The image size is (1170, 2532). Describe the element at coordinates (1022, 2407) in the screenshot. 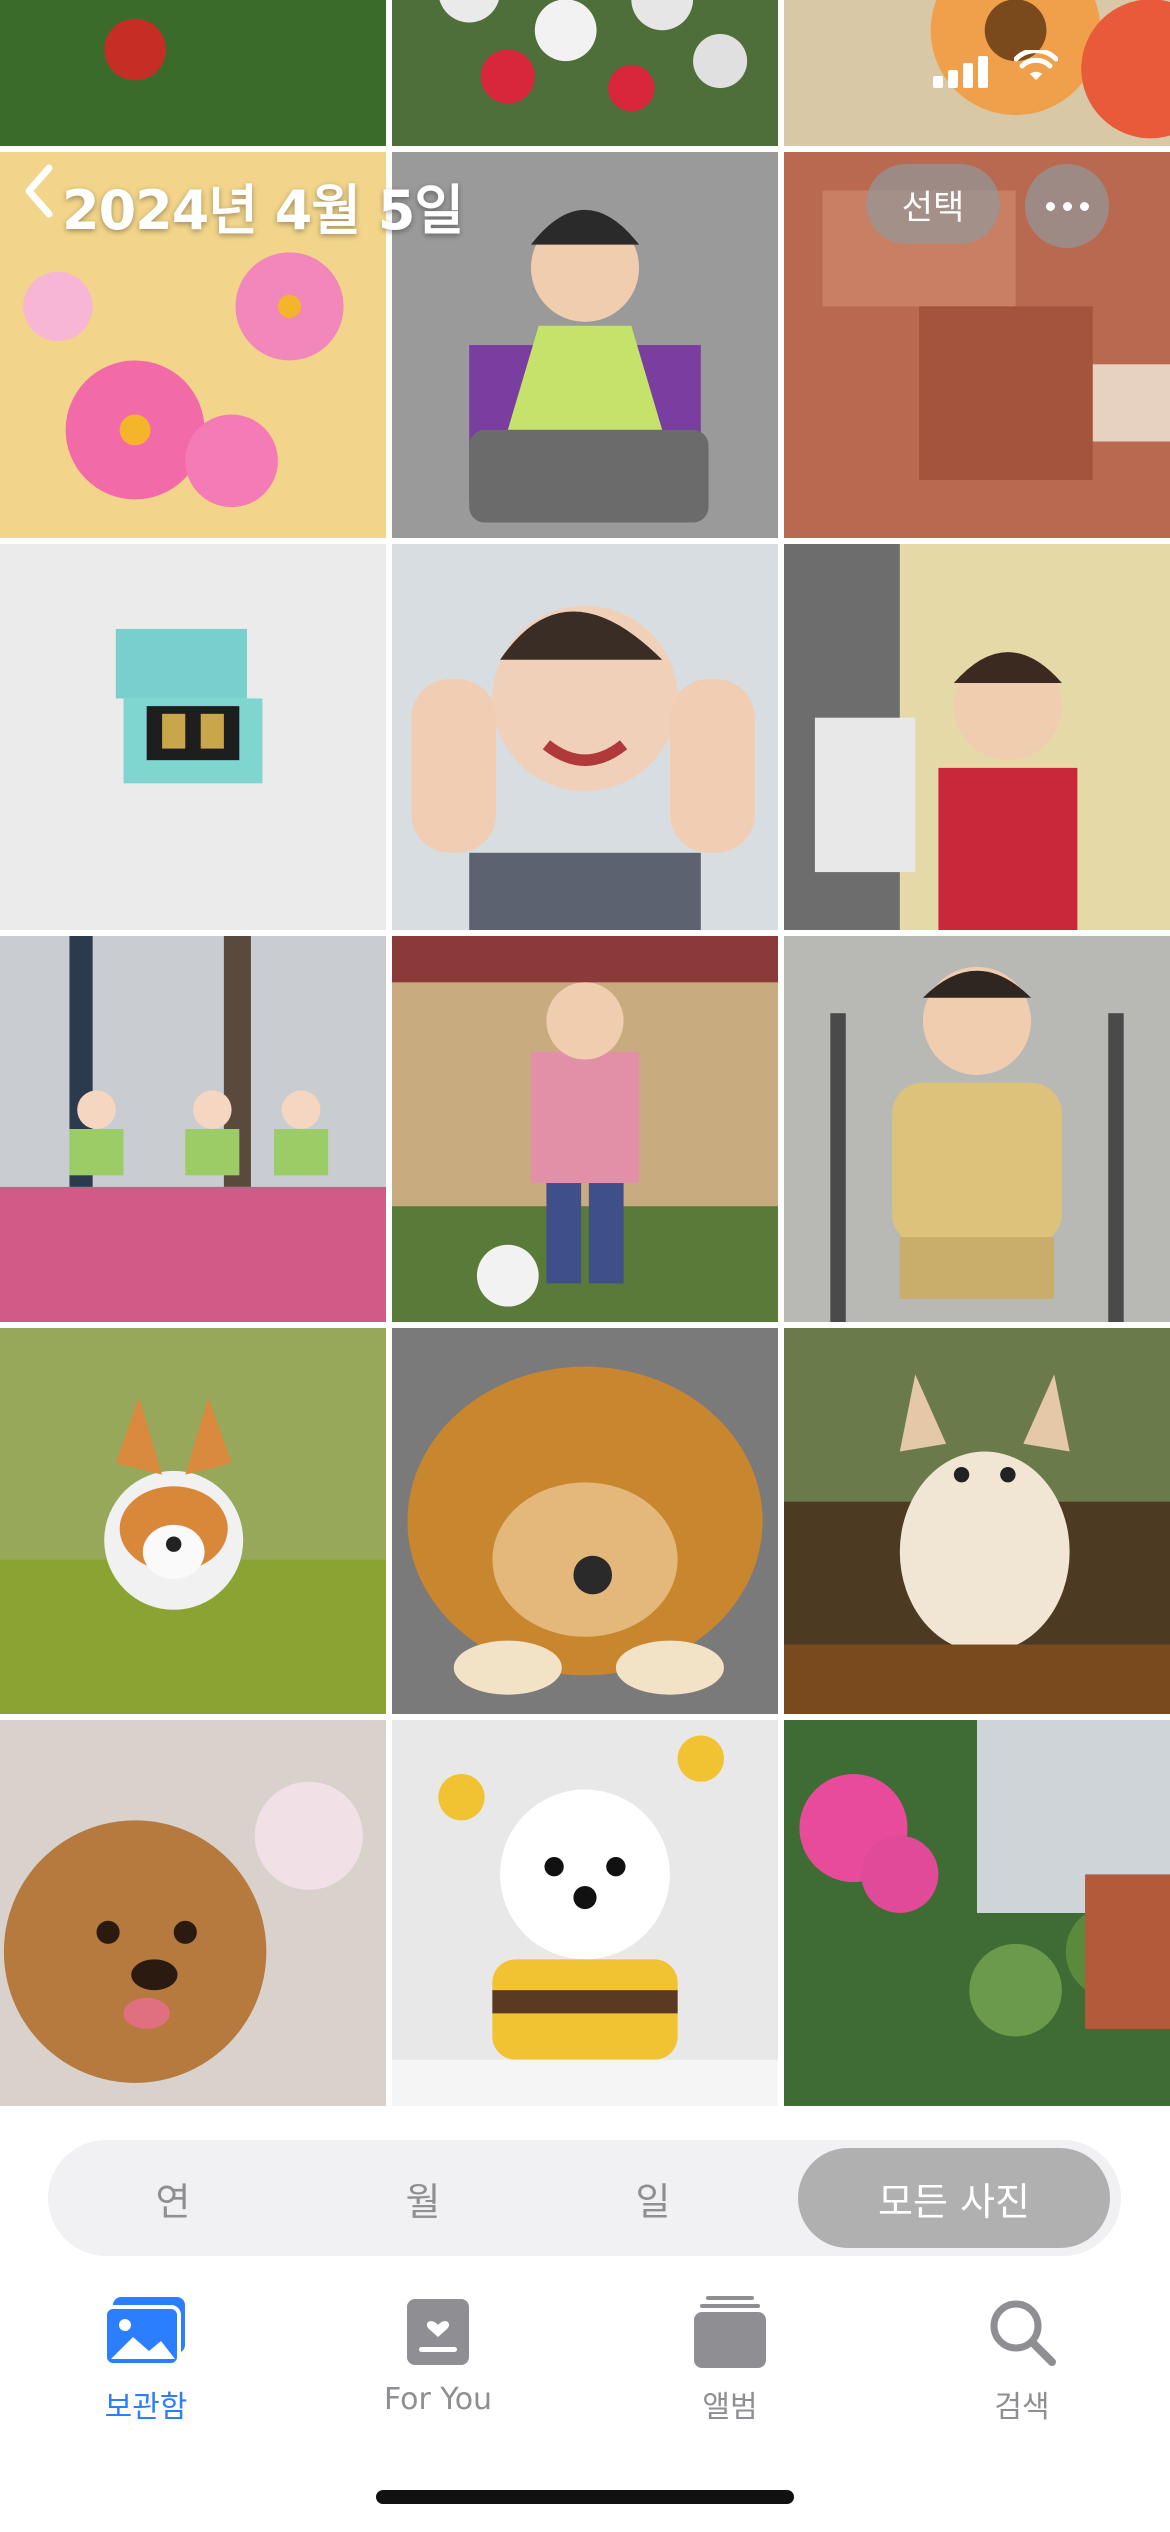

I see `tab-search-label: 검색` at that location.